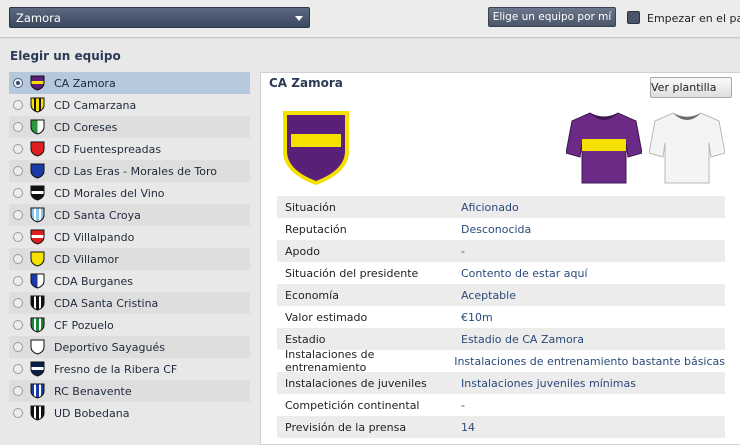 Image resolution: width=740 pixels, height=445 pixels. What do you see at coordinates (84, 325) in the screenshot?
I see `team-name: CF Pozuelo` at bounding box center [84, 325].